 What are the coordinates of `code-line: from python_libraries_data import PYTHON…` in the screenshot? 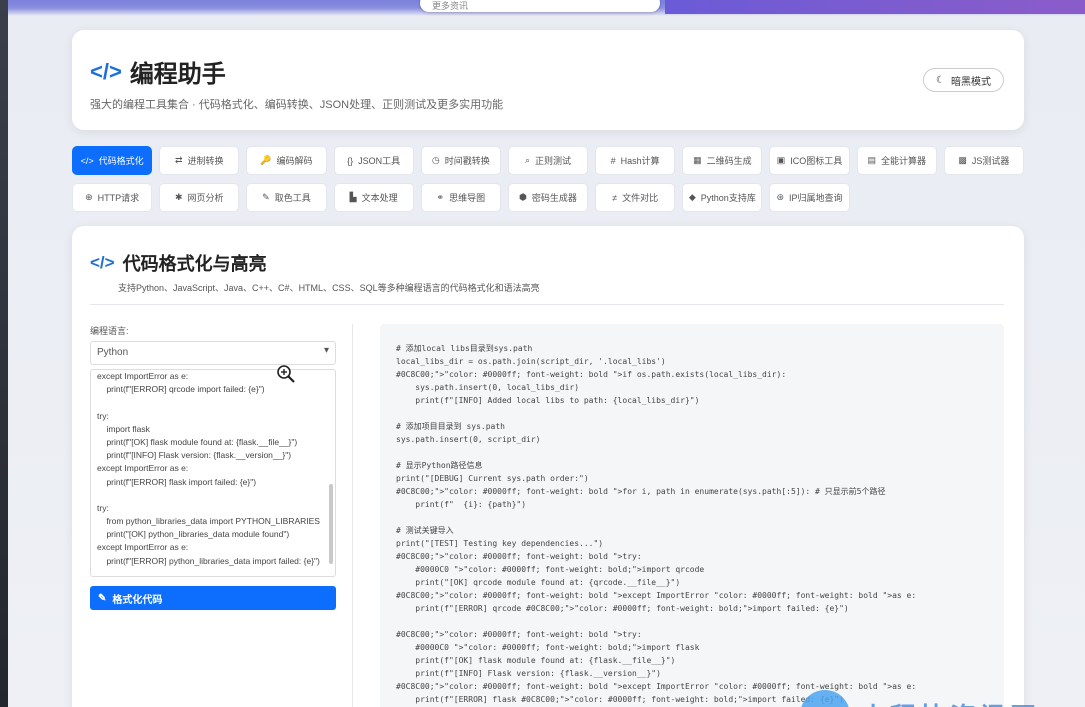 It's located at (208, 521).